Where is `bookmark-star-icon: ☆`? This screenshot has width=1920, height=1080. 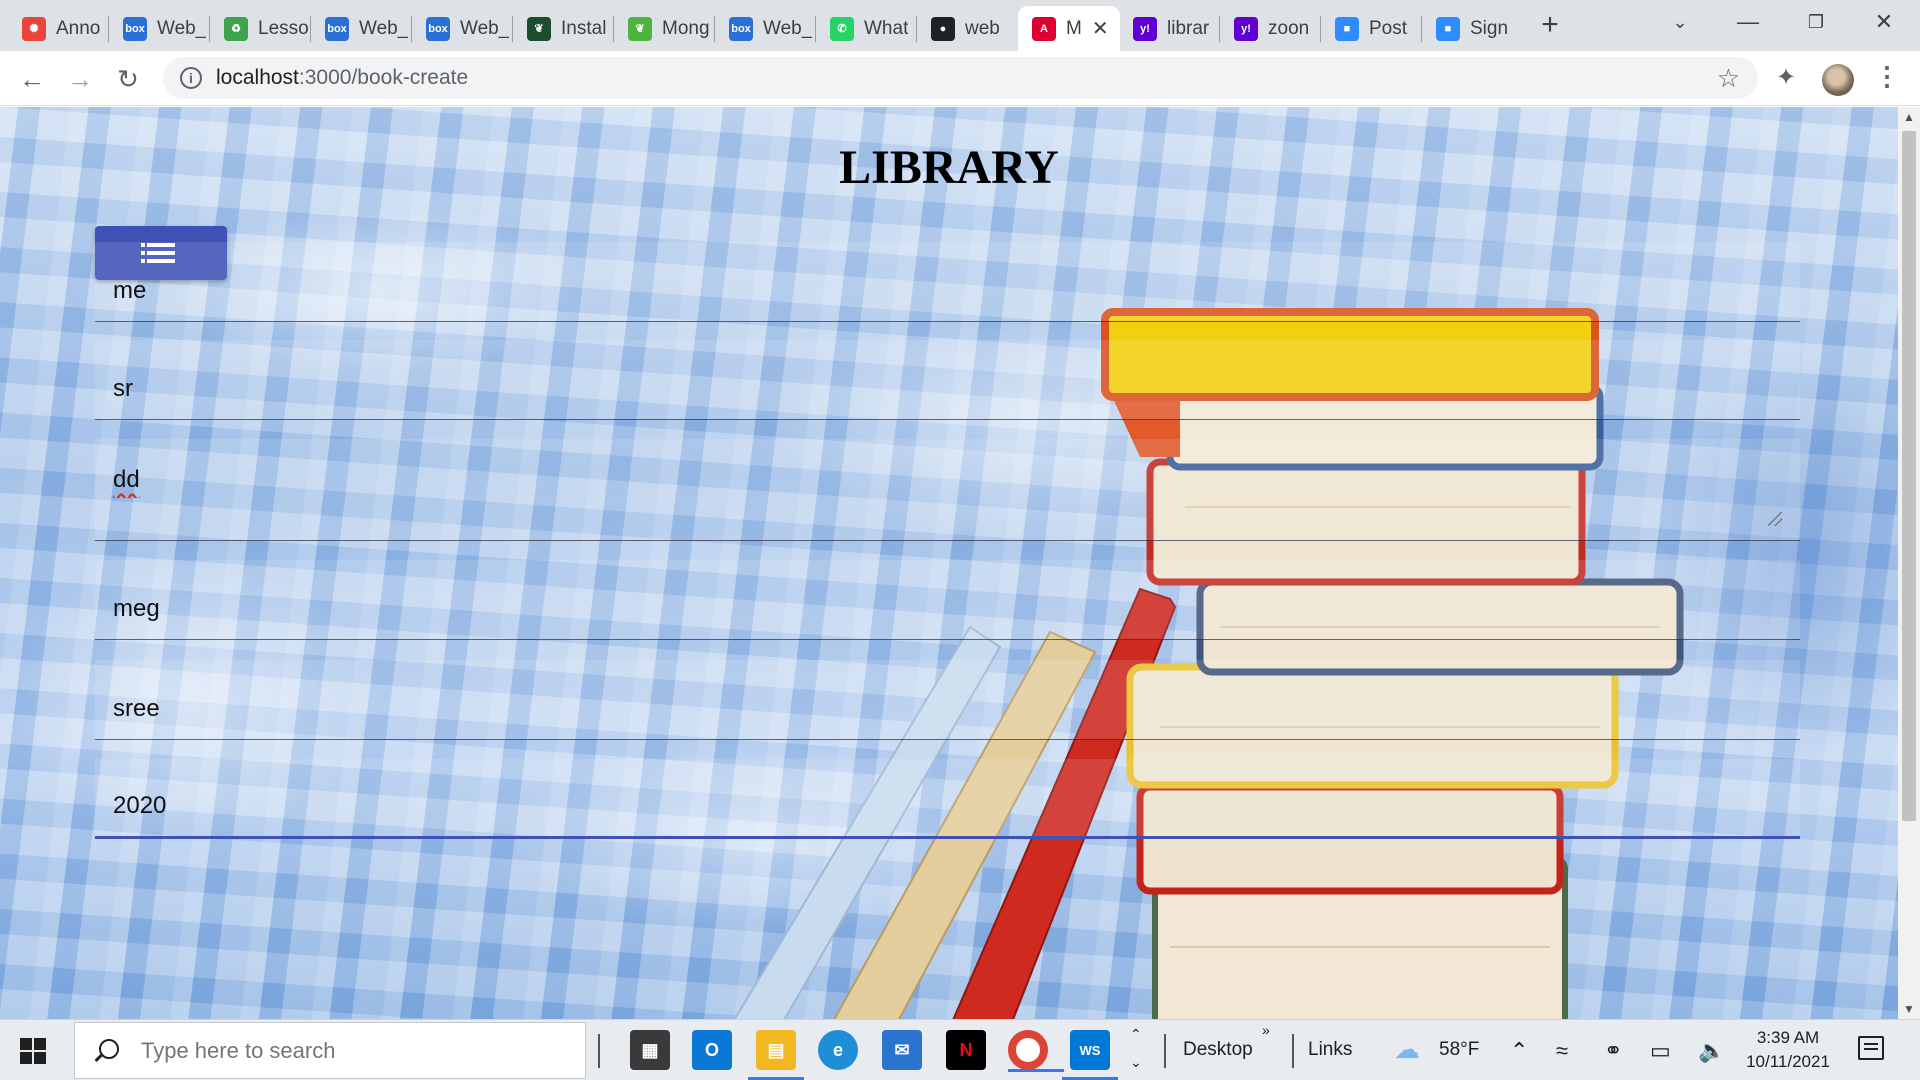 bookmark-star-icon: ☆ is located at coordinates (1728, 78).